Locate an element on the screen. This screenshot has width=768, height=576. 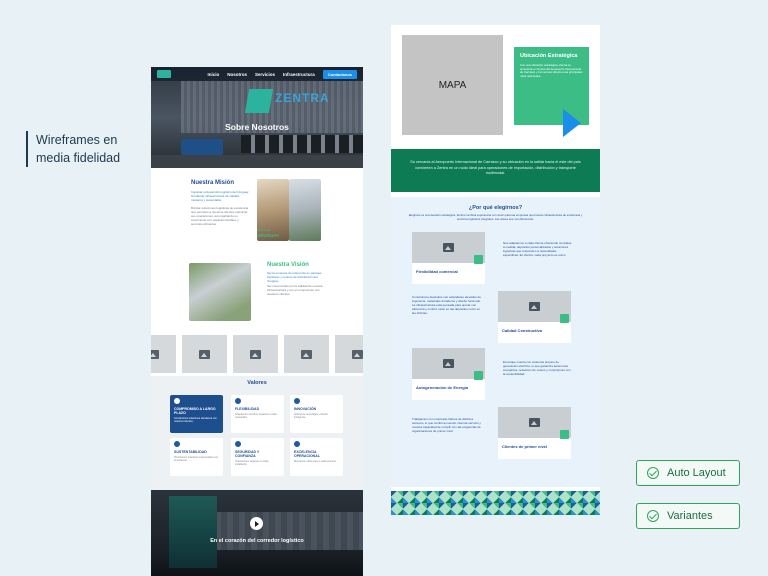
variantes-label: Variantes is located at coordinates (690, 516).